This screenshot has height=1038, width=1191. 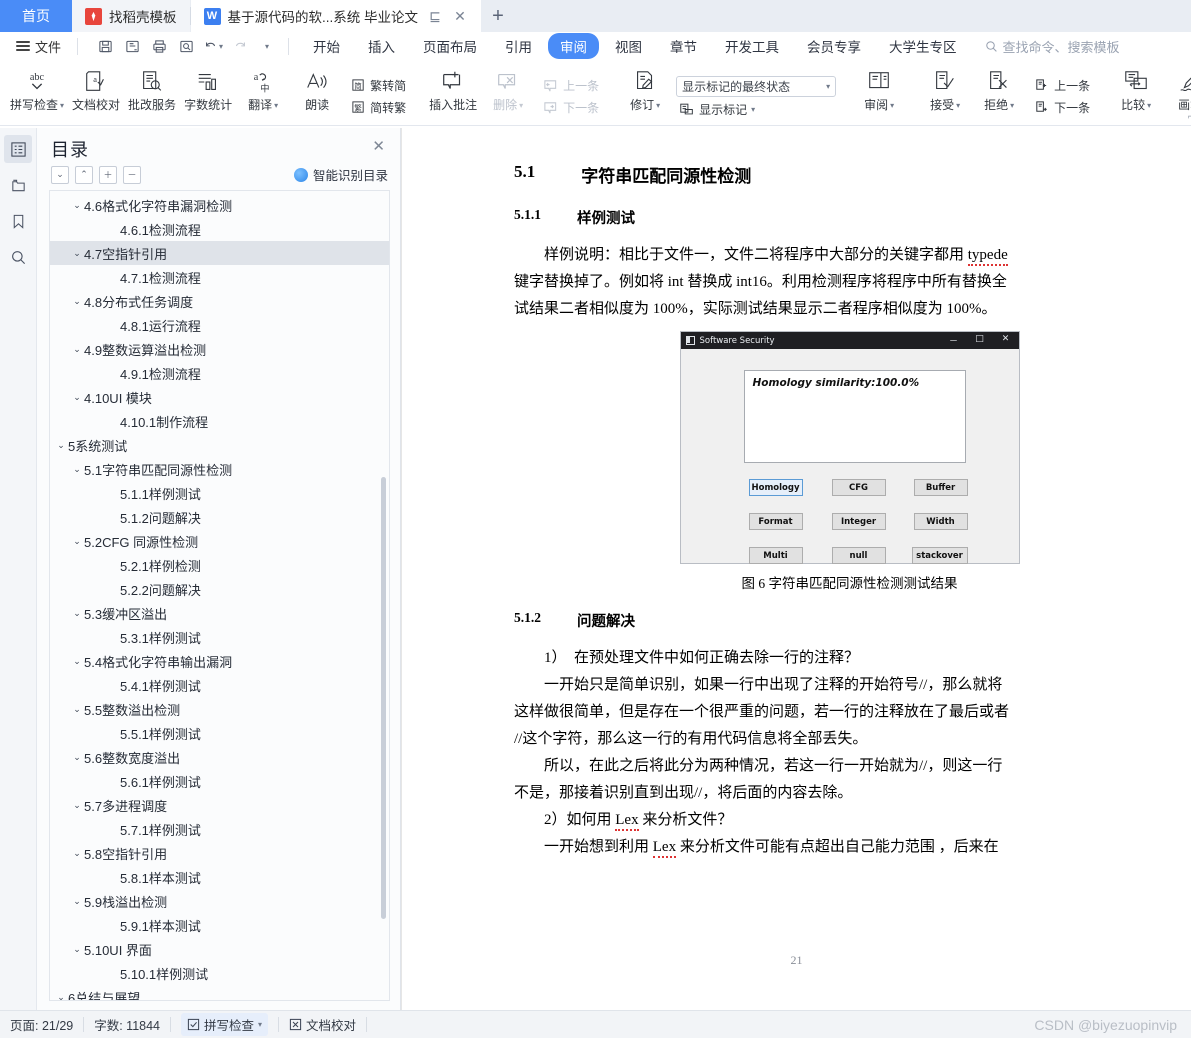 I want to click on toc-entry: ⌄ 5.3缓冲区溢出, so click(x=219, y=613).